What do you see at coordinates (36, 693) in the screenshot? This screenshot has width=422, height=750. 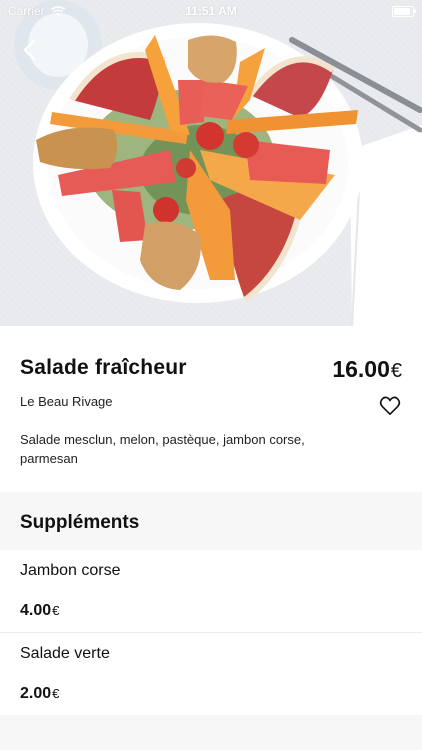 I see `supplement-price-value: 2.00` at bounding box center [36, 693].